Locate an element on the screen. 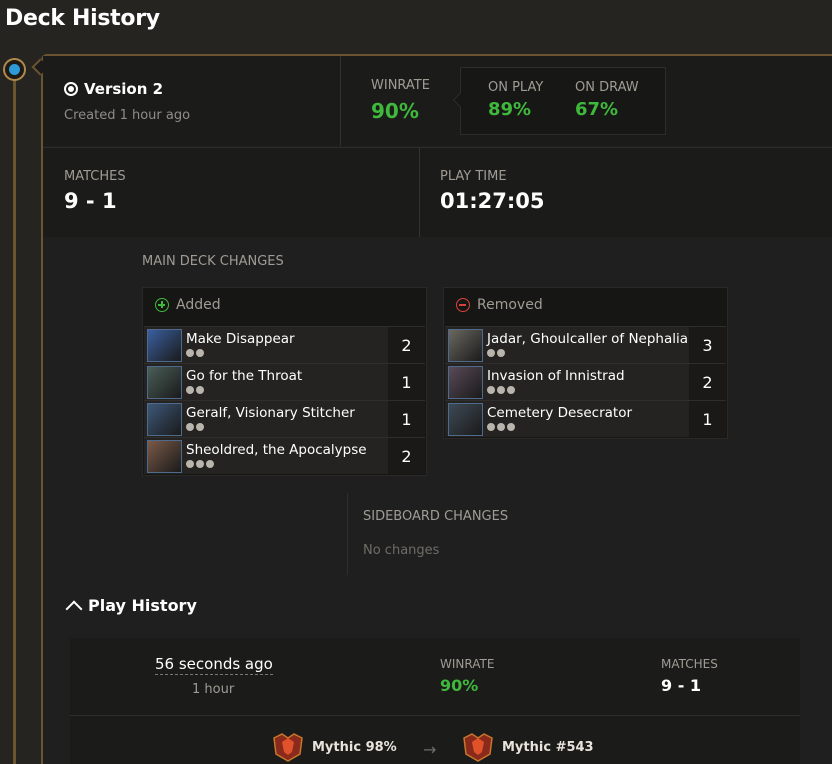 The height and width of the screenshot is (764, 832). sideboard-divider is located at coordinates (347, 534).